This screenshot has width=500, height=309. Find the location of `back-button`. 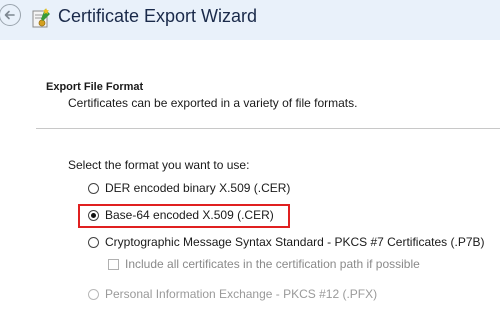

back-button is located at coordinates (10, 15).